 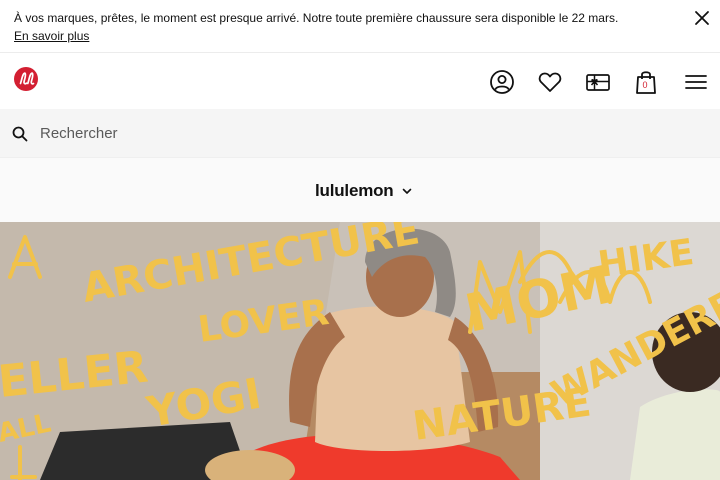 I want to click on menu-icon, so click(x=696, y=82).